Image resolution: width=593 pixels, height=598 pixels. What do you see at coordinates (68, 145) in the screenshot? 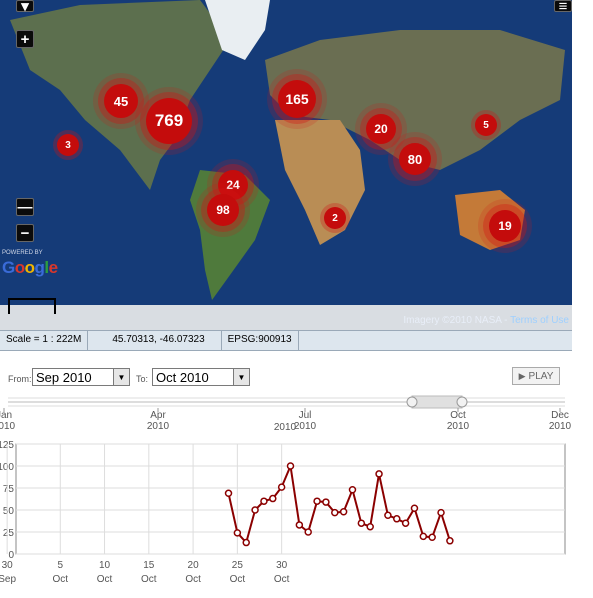
I see `cluster-3: 3` at bounding box center [68, 145].